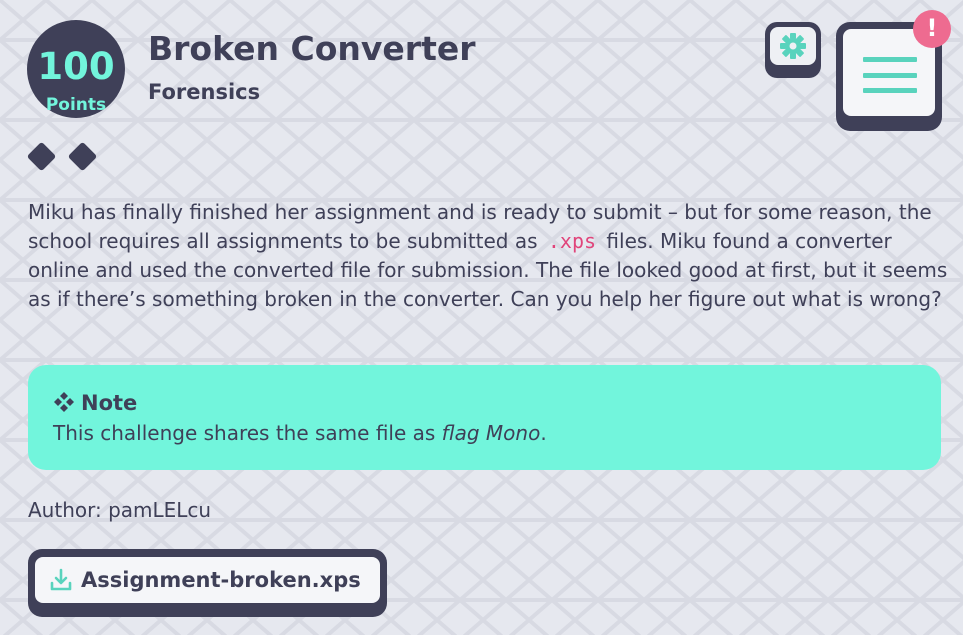 The image size is (963, 635). I want to click on note-heading: Note, so click(95, 403).